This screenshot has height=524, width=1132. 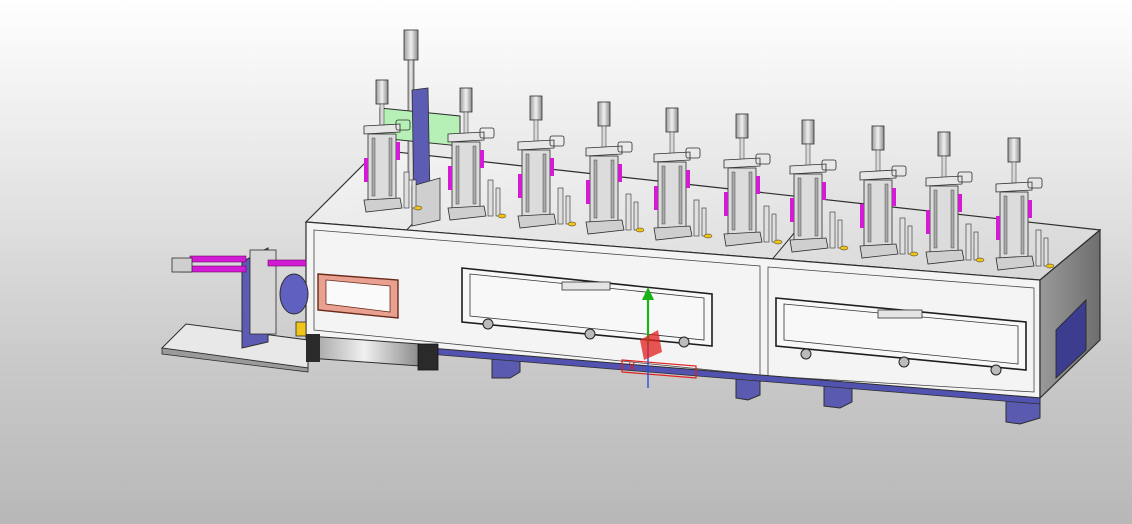 What do you see at coordinates (301, 329) in the screenshot?
I see `yellow-valve` at bounding box center [301, 329].